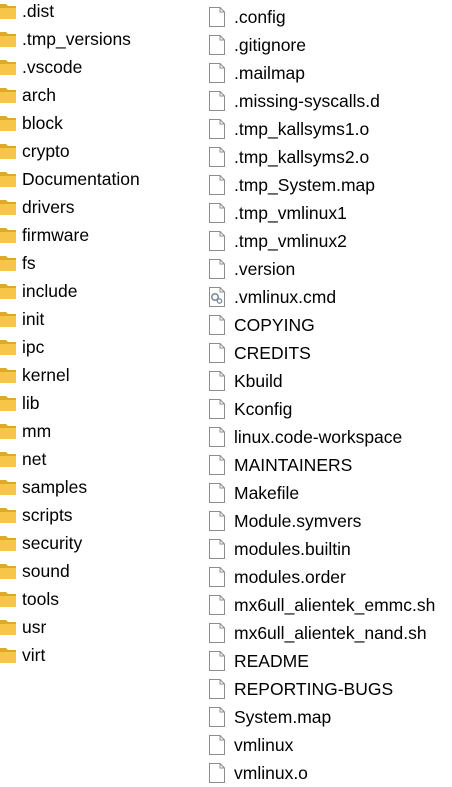 The width and height of the screenshot is (452, 787). I want to click on folder-item: scripts, so click(100, 515).